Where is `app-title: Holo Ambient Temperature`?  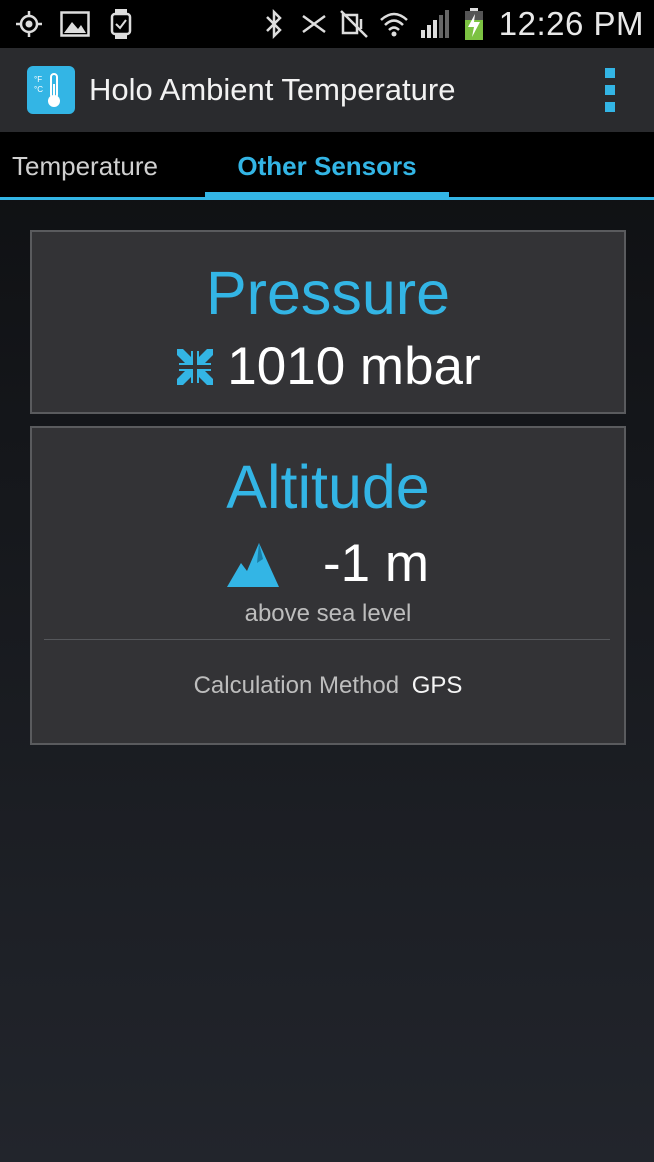
app-title: Holo Ambient Temperature is located at coordinates (272, 89).